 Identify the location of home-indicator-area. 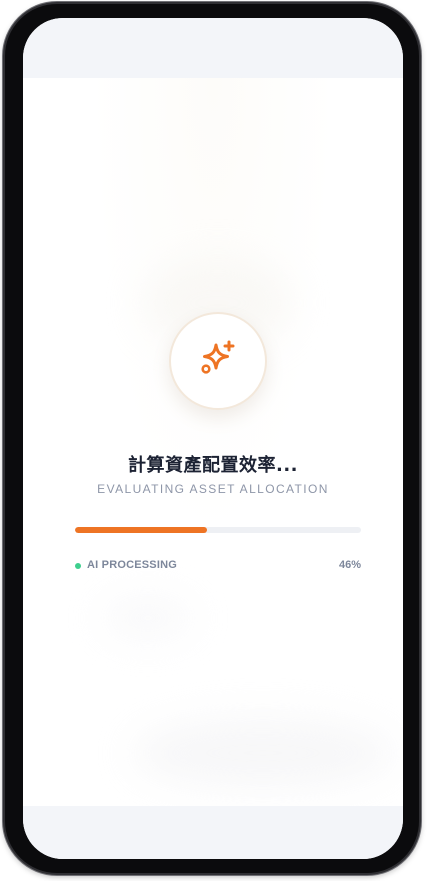
(213, 832).